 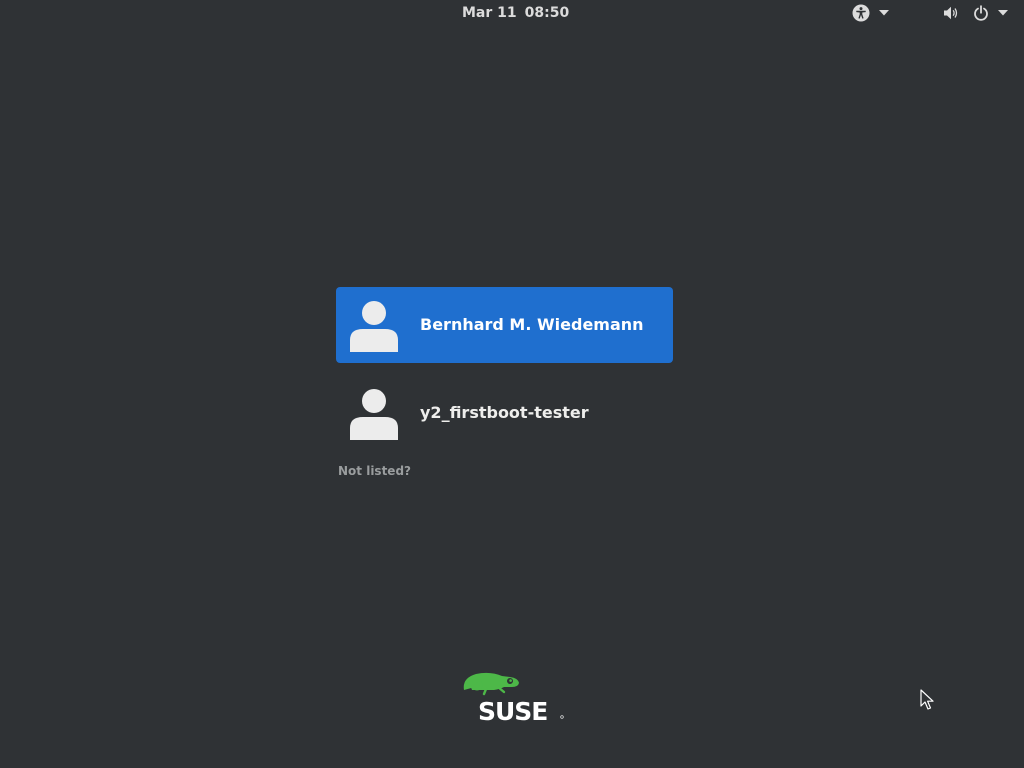 What do you see at coordinates (489, 13) in the screenshot?
I see `date-label: Mar 11` at bounding box center [489, 13].